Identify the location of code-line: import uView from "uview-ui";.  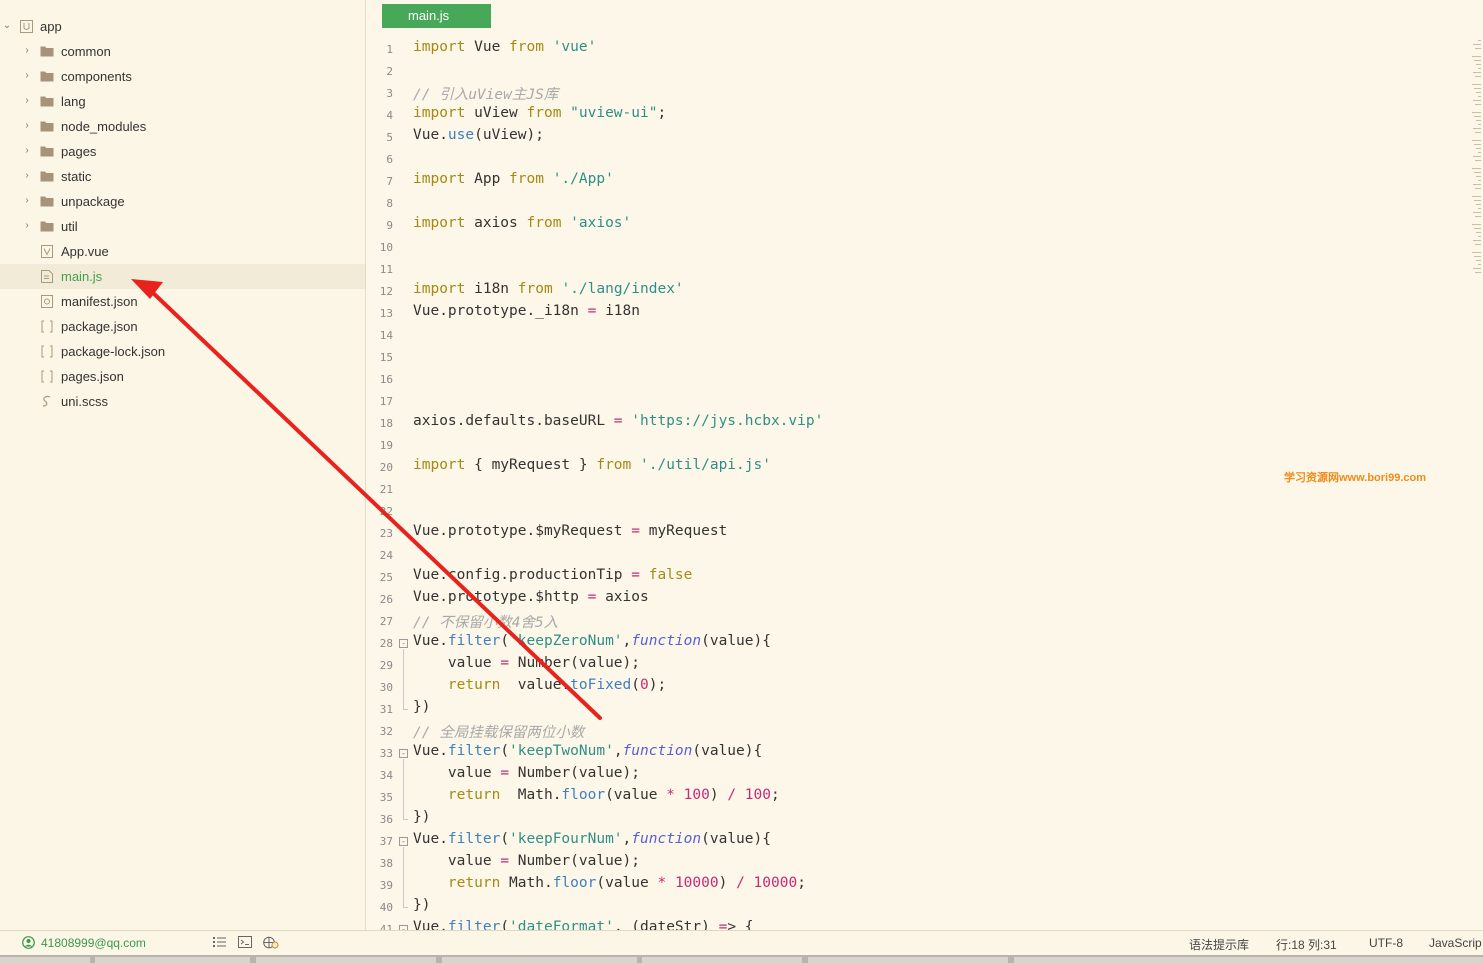
(539, 113).